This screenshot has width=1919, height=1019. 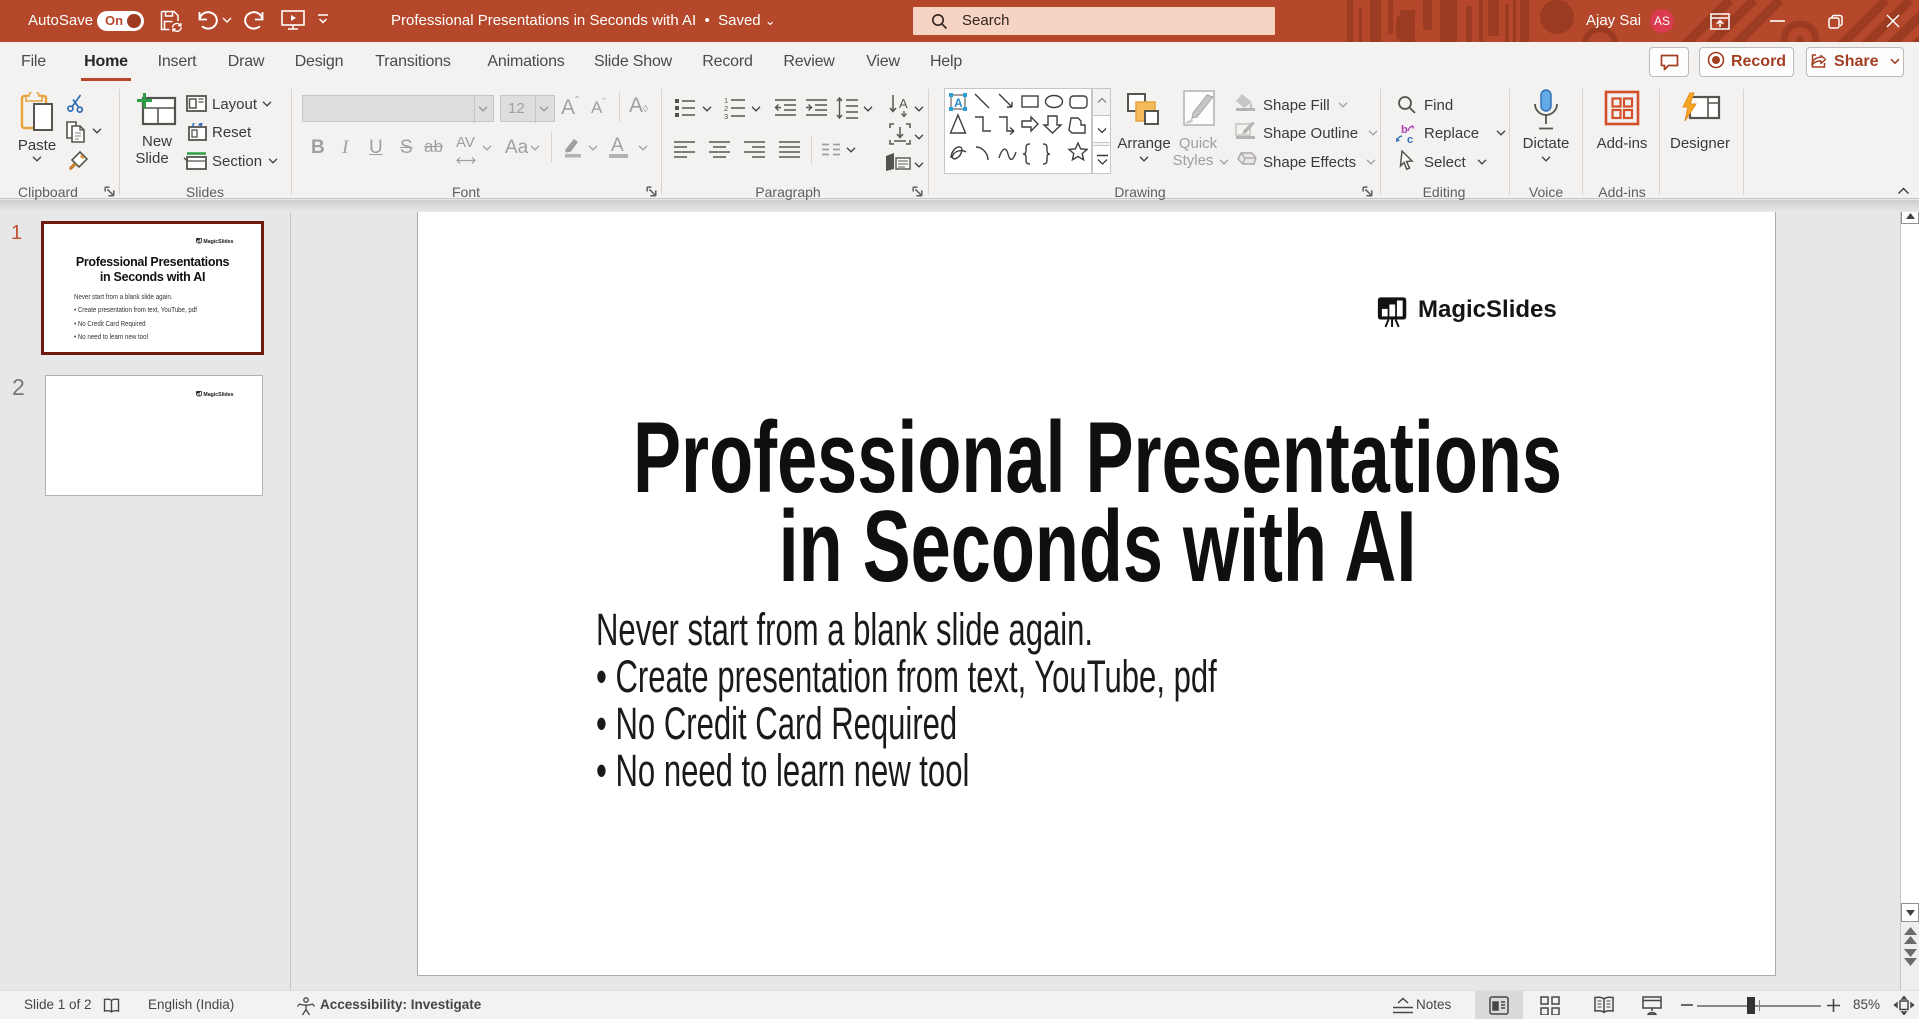 What do you see at coordinates (726, 116) in the screenshot?
I see `svg-text: 3` at bounding box center [726, 116].